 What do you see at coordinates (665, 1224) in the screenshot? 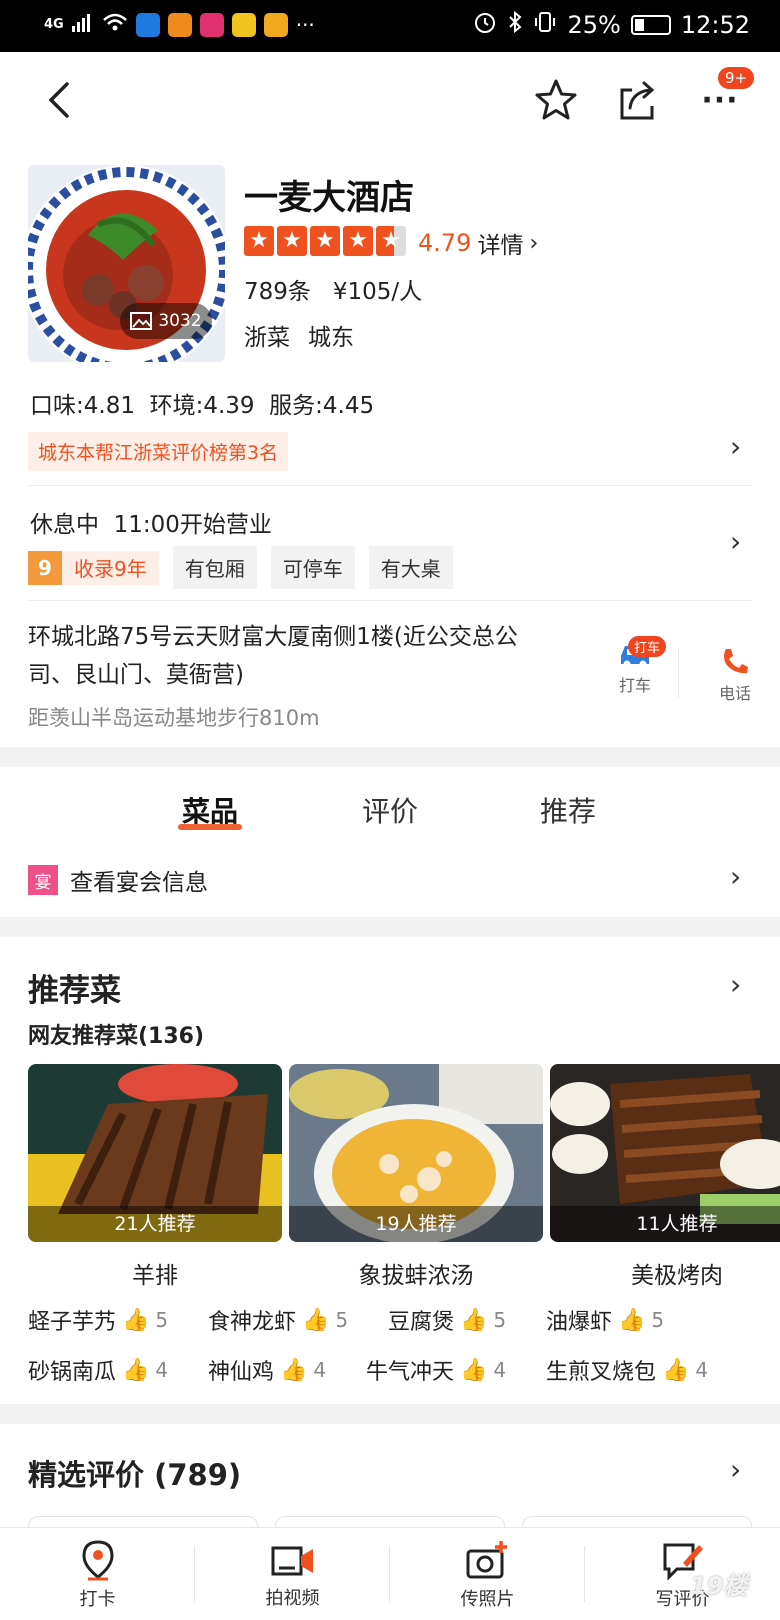
I see `dish-caption: 11人推荐` at bounding box center [665, 1224].